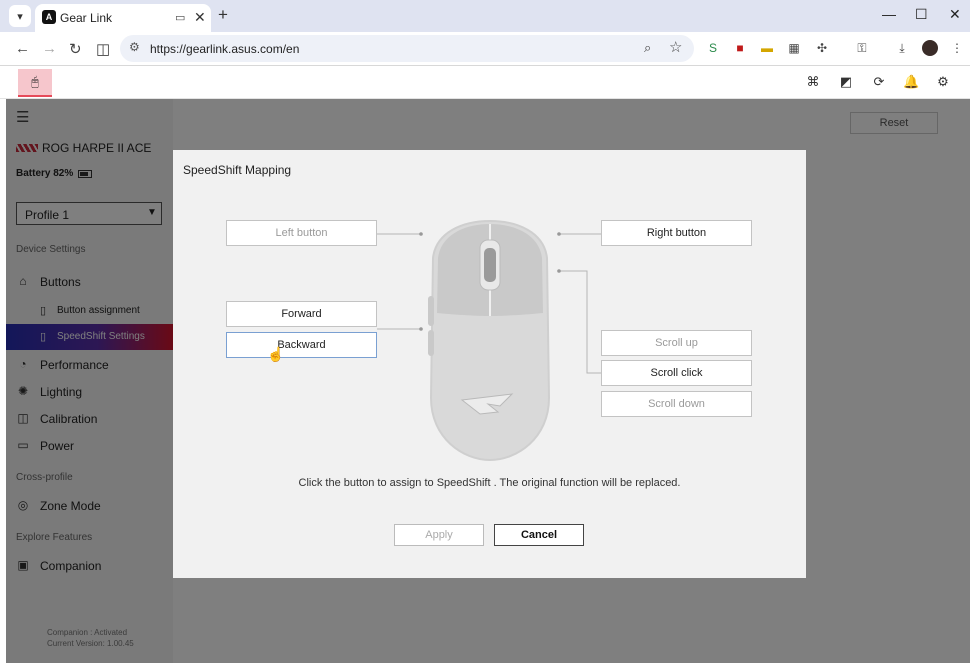 Image resolution: width=970 pixels, height=663 pixels. I want to click on map-scroll-down-button: Scroll down, so click(676, 404).